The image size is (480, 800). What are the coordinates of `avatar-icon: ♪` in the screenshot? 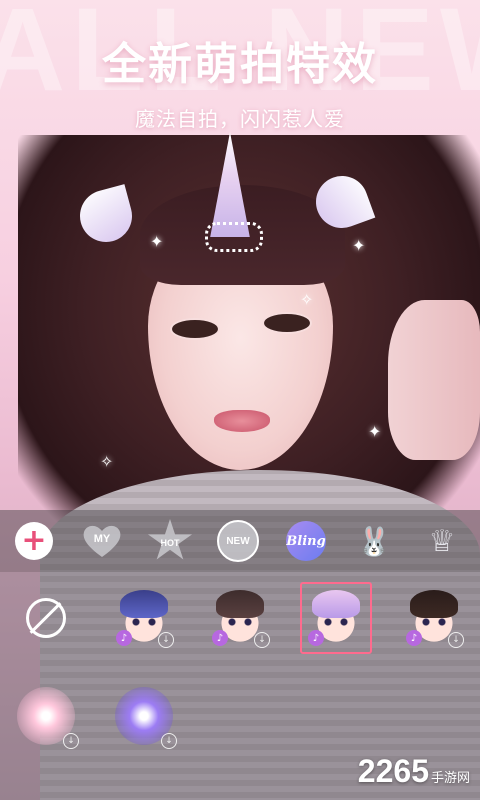 It's located at (335, 618).